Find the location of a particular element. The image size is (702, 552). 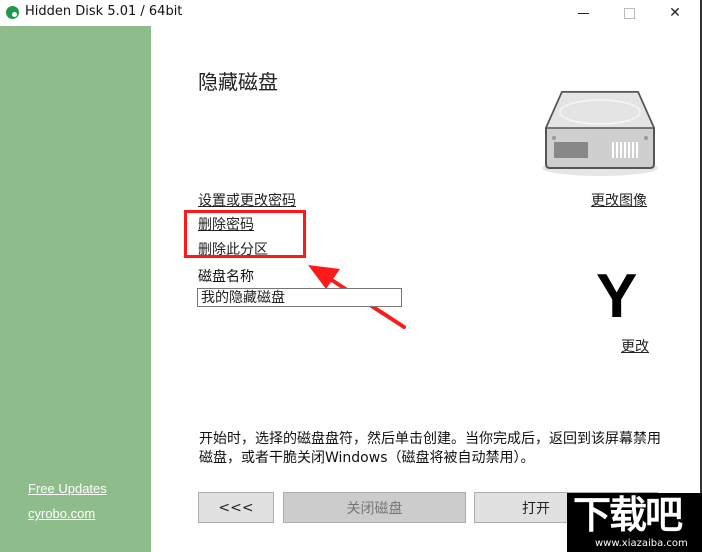

close-icon: ✕ is located at coordinates (675, 13).